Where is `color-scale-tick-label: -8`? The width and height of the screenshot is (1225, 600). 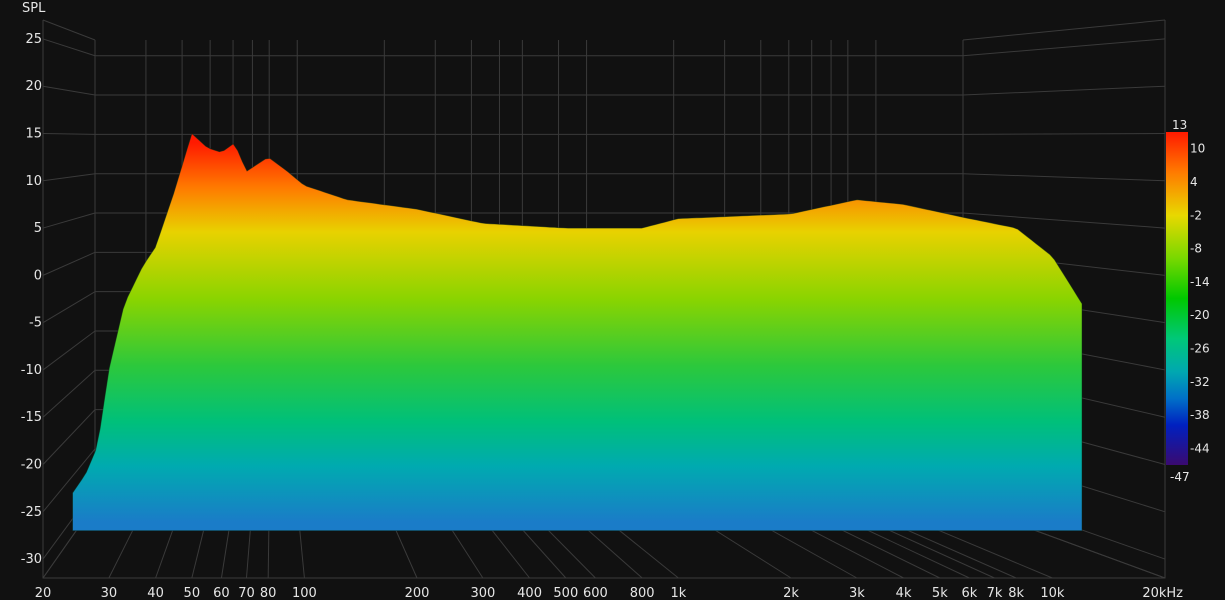 color-scale-tick-label: -8 is located at coordinates (1196, 249).